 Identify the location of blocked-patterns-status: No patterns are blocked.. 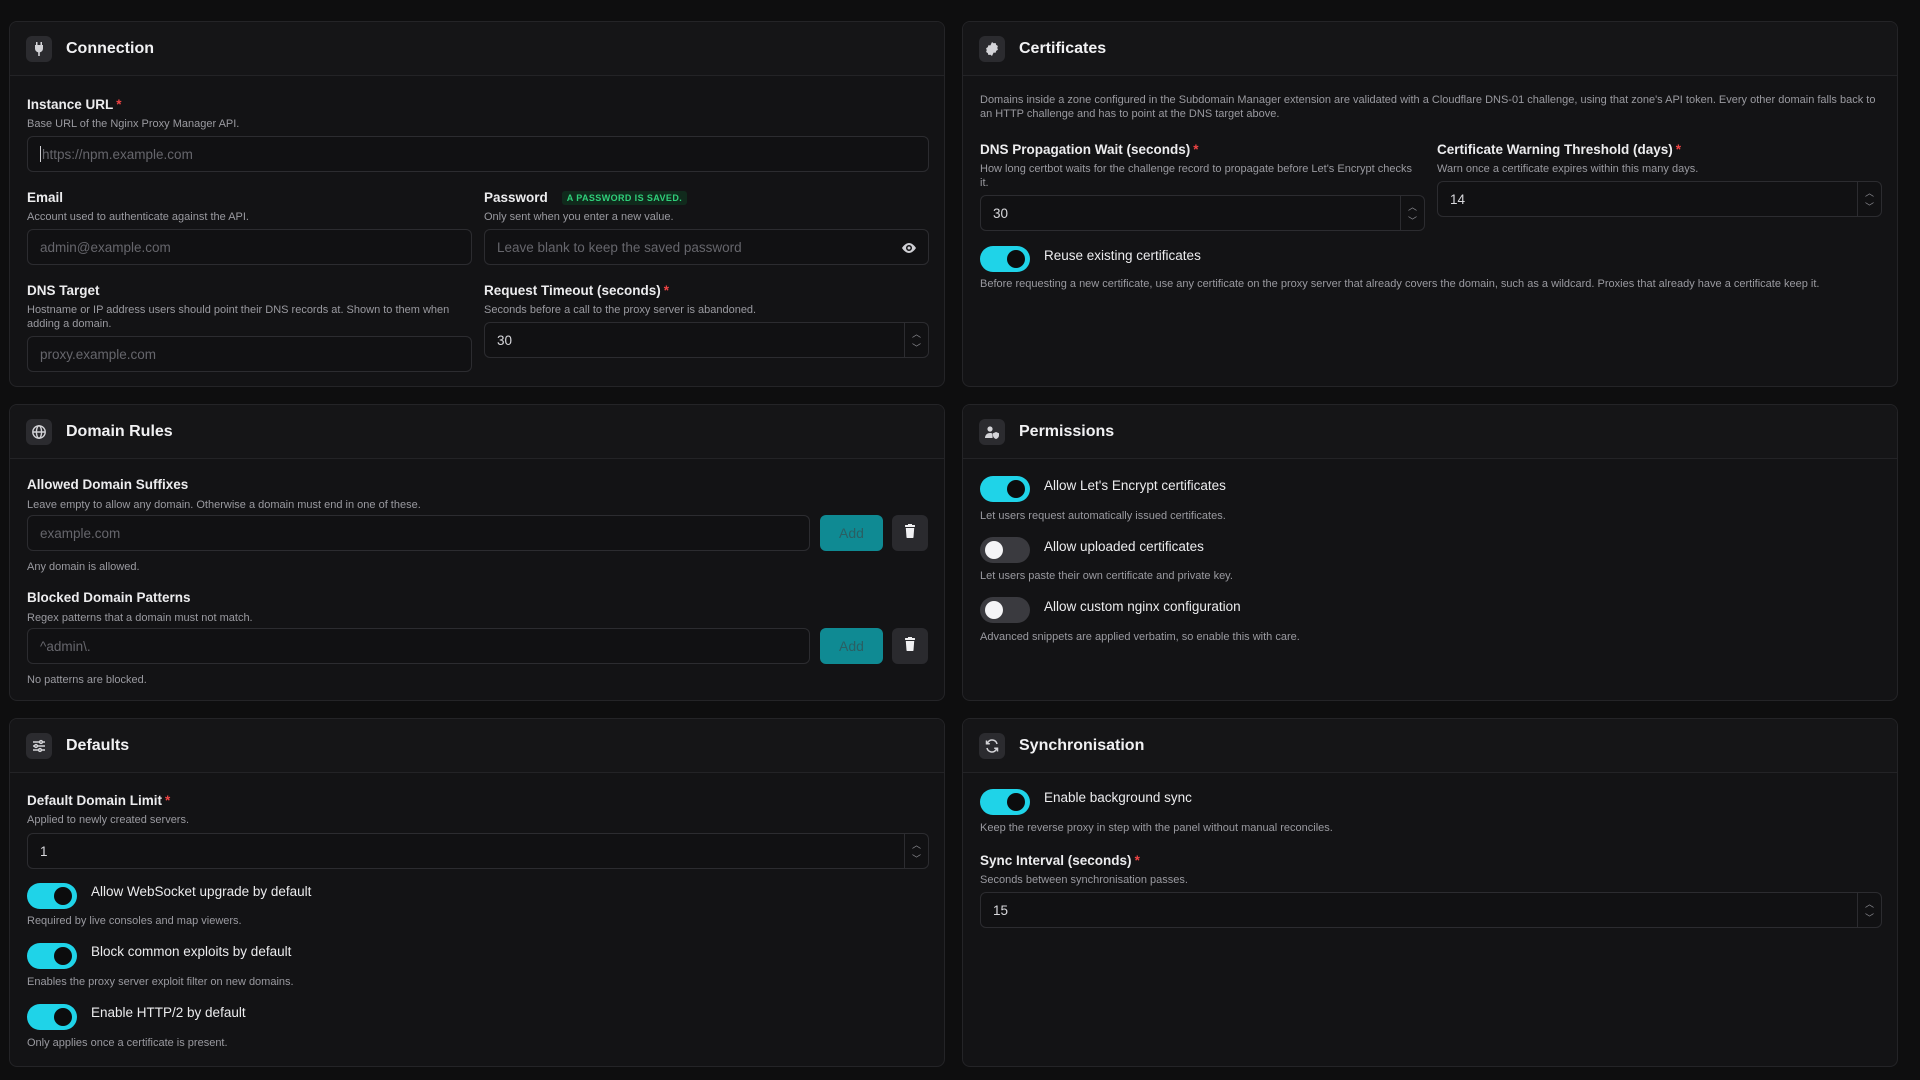
(87, 680).